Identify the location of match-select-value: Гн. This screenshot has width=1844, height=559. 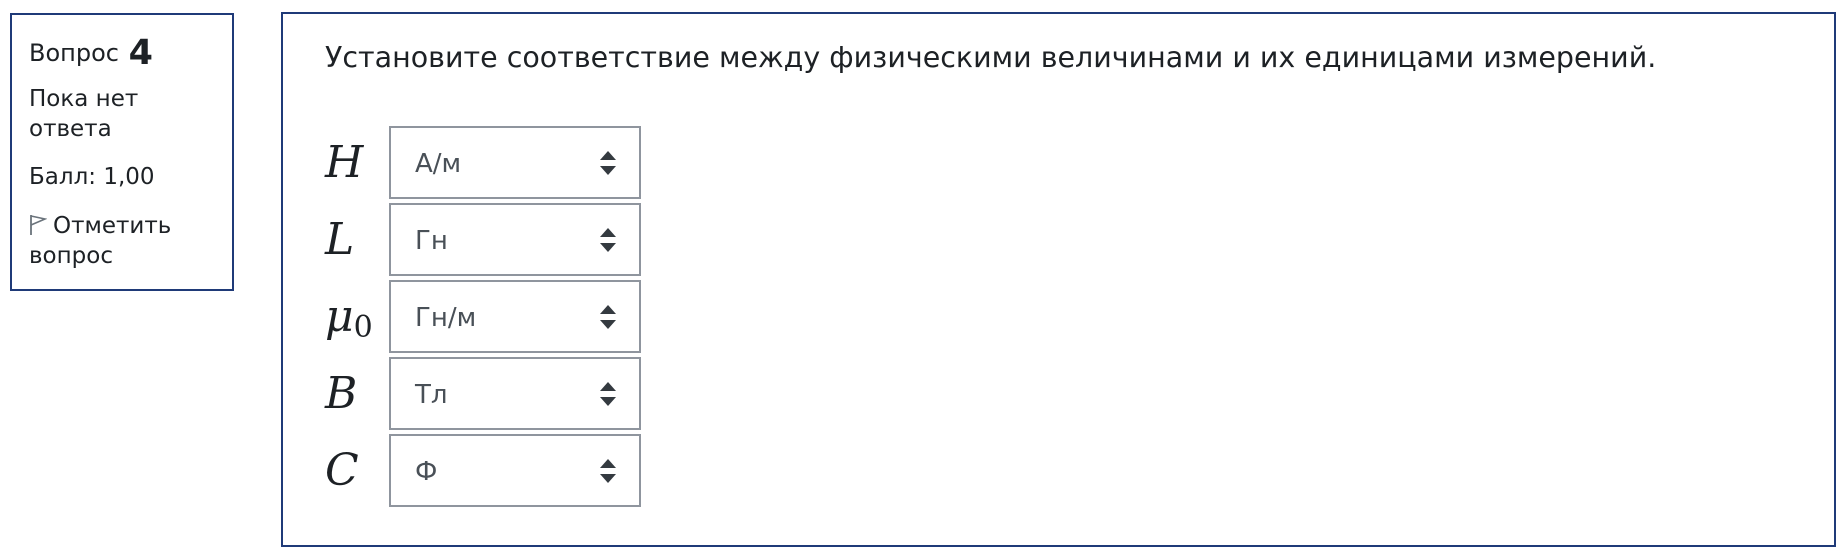
(431, 241).